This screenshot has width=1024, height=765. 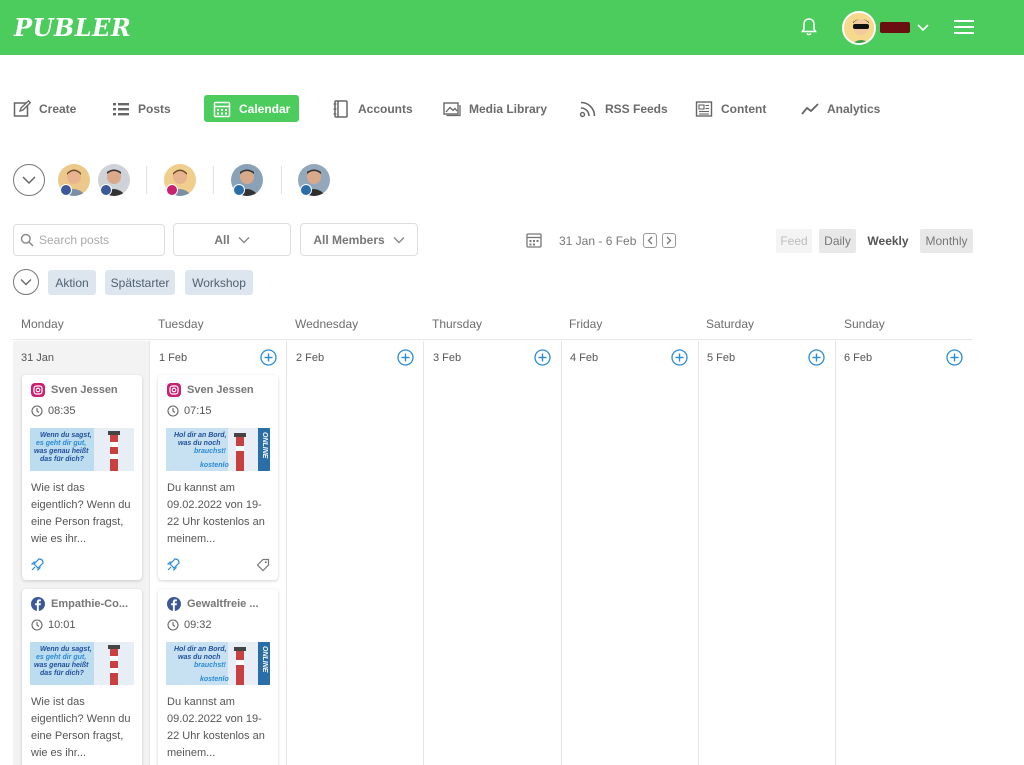 What do you see at coordinates (964, 27) in the screenshot?
I see `hamburger-icon` at bounding box center [964, 27].